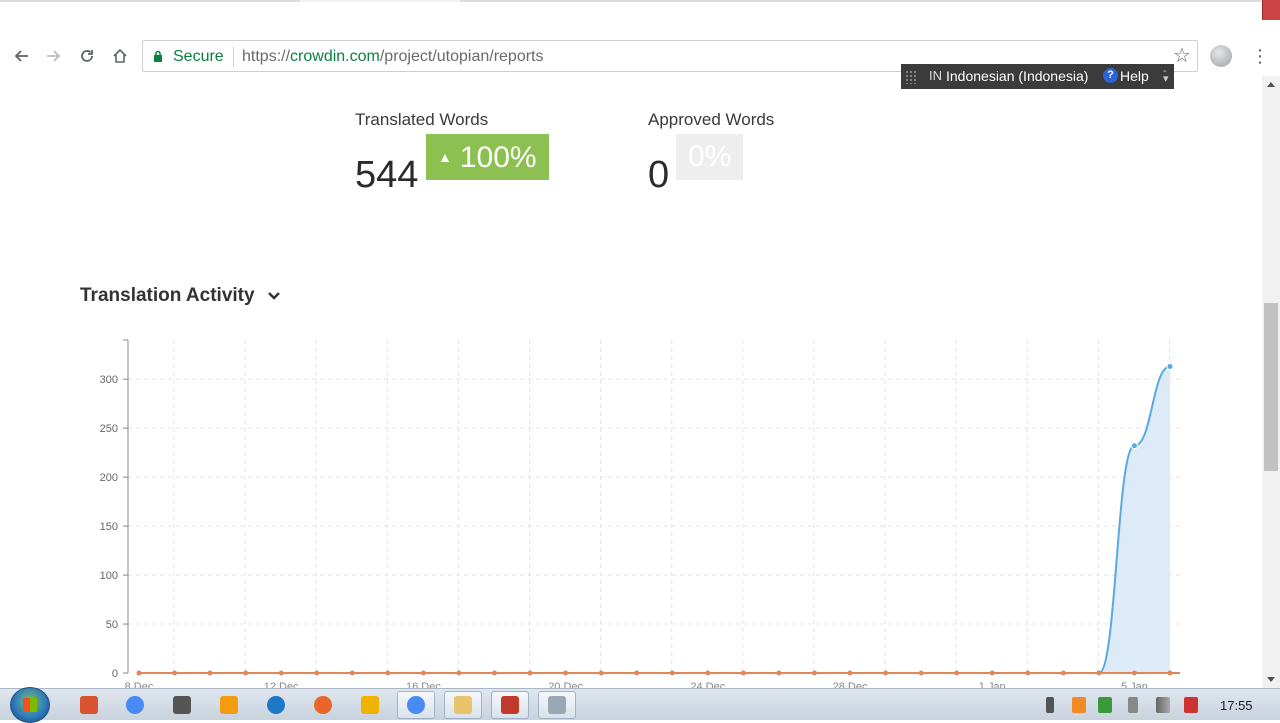  I want to click on notification-icon, so click(1191, 705).